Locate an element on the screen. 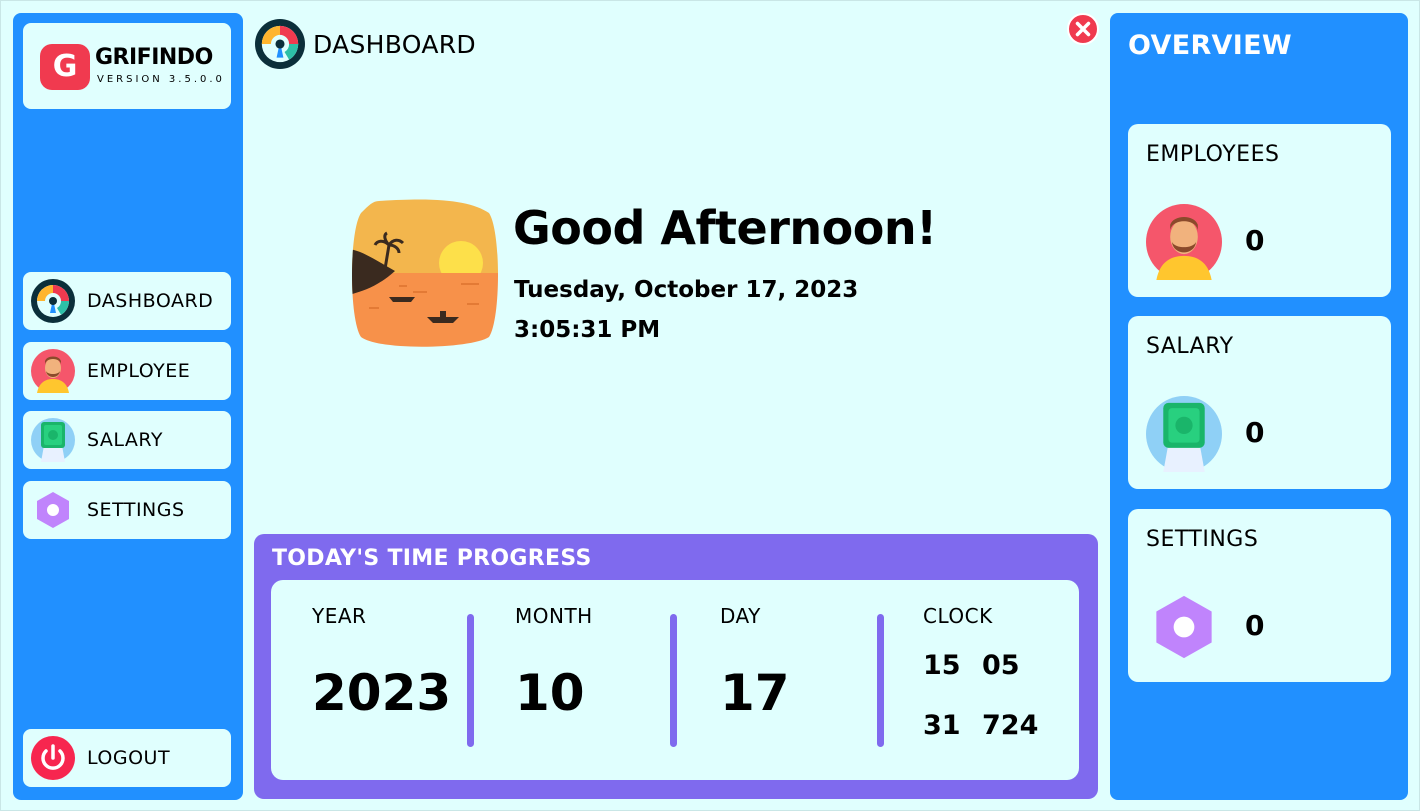  power-icon is located at coordinates (53, 758).